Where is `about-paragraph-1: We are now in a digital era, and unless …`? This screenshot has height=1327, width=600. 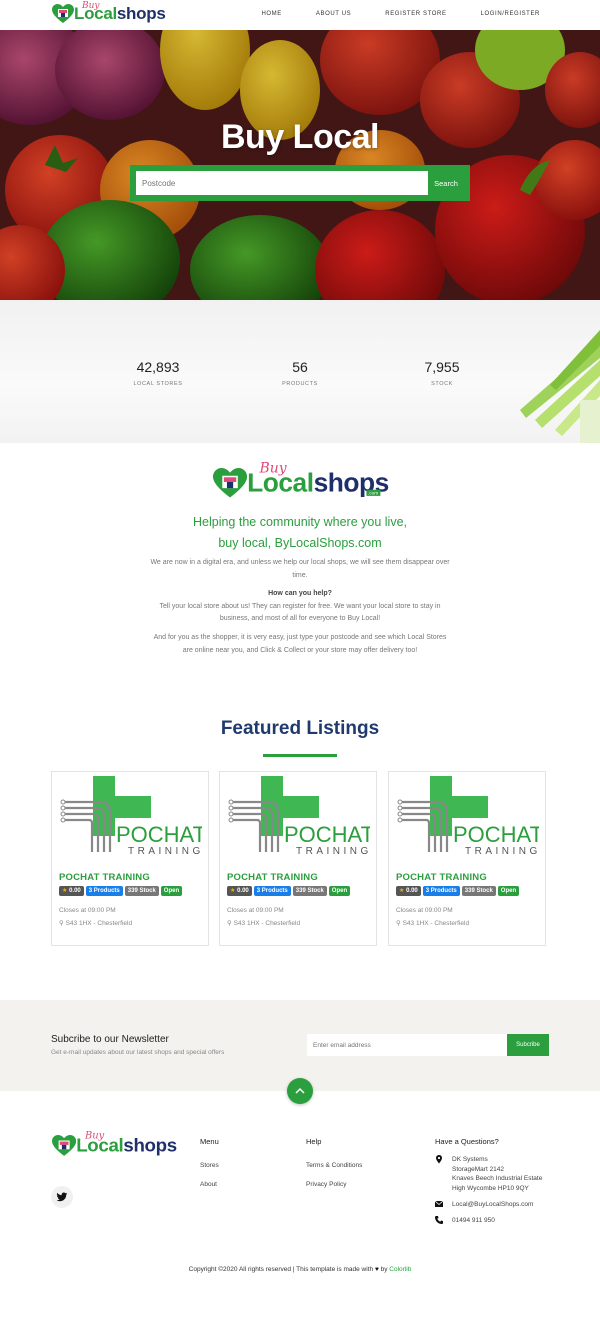
about-paragraph-1: We are now in a digital era, and unless … is located at coordinates (300, 569).